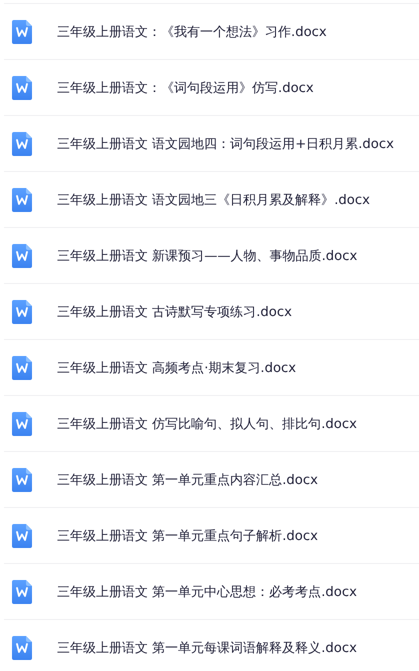 Image resolution: width=419 pixels, height=671 pixels. I want to click on file-name: 三年级上册语文 第一单元中心思想：必考考点.docx, so click(207, 591).